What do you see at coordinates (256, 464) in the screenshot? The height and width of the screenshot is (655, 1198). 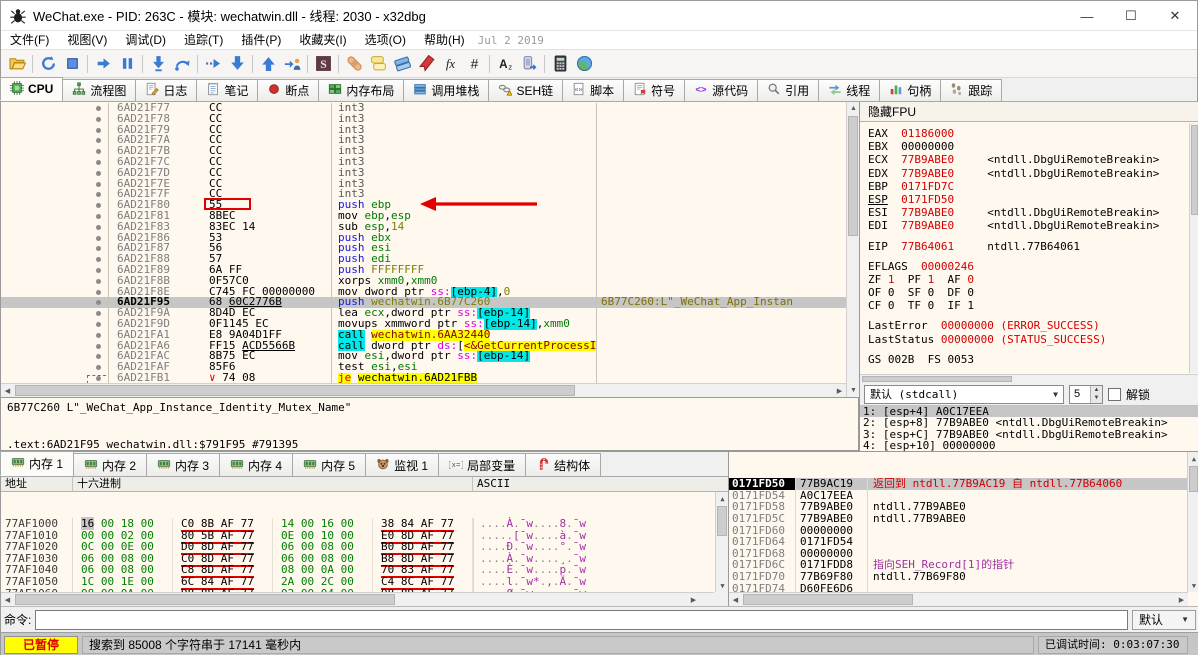 I see `tab-memory-3: 内存 4` at bounding box center [256, 464].